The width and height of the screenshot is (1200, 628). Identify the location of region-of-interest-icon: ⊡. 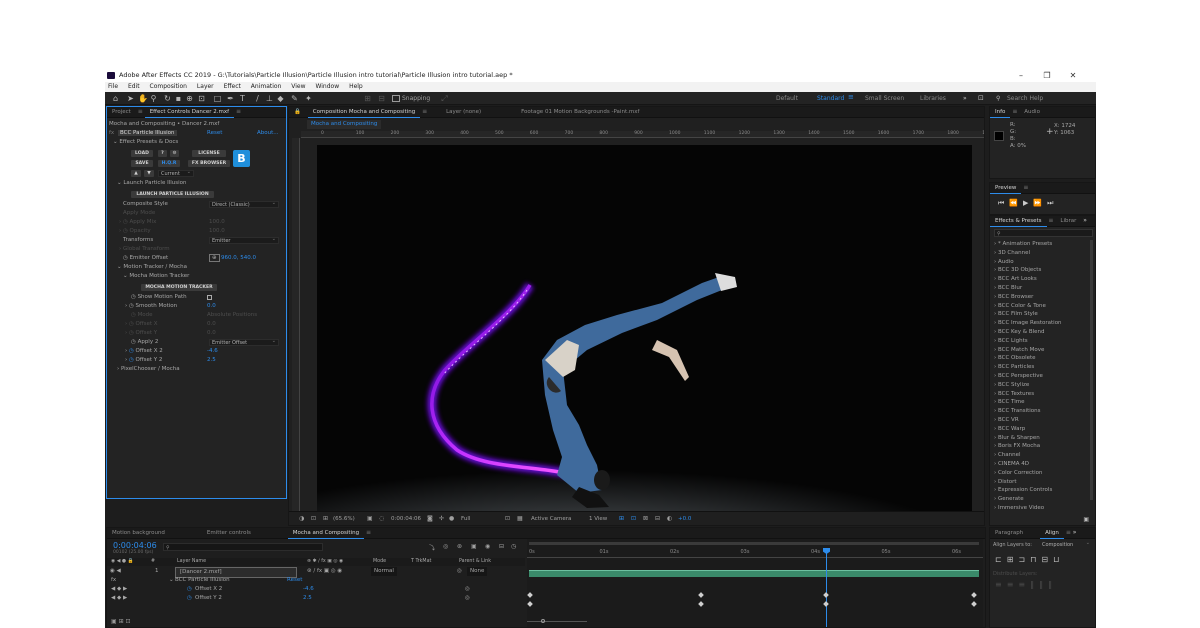
(507, 518).